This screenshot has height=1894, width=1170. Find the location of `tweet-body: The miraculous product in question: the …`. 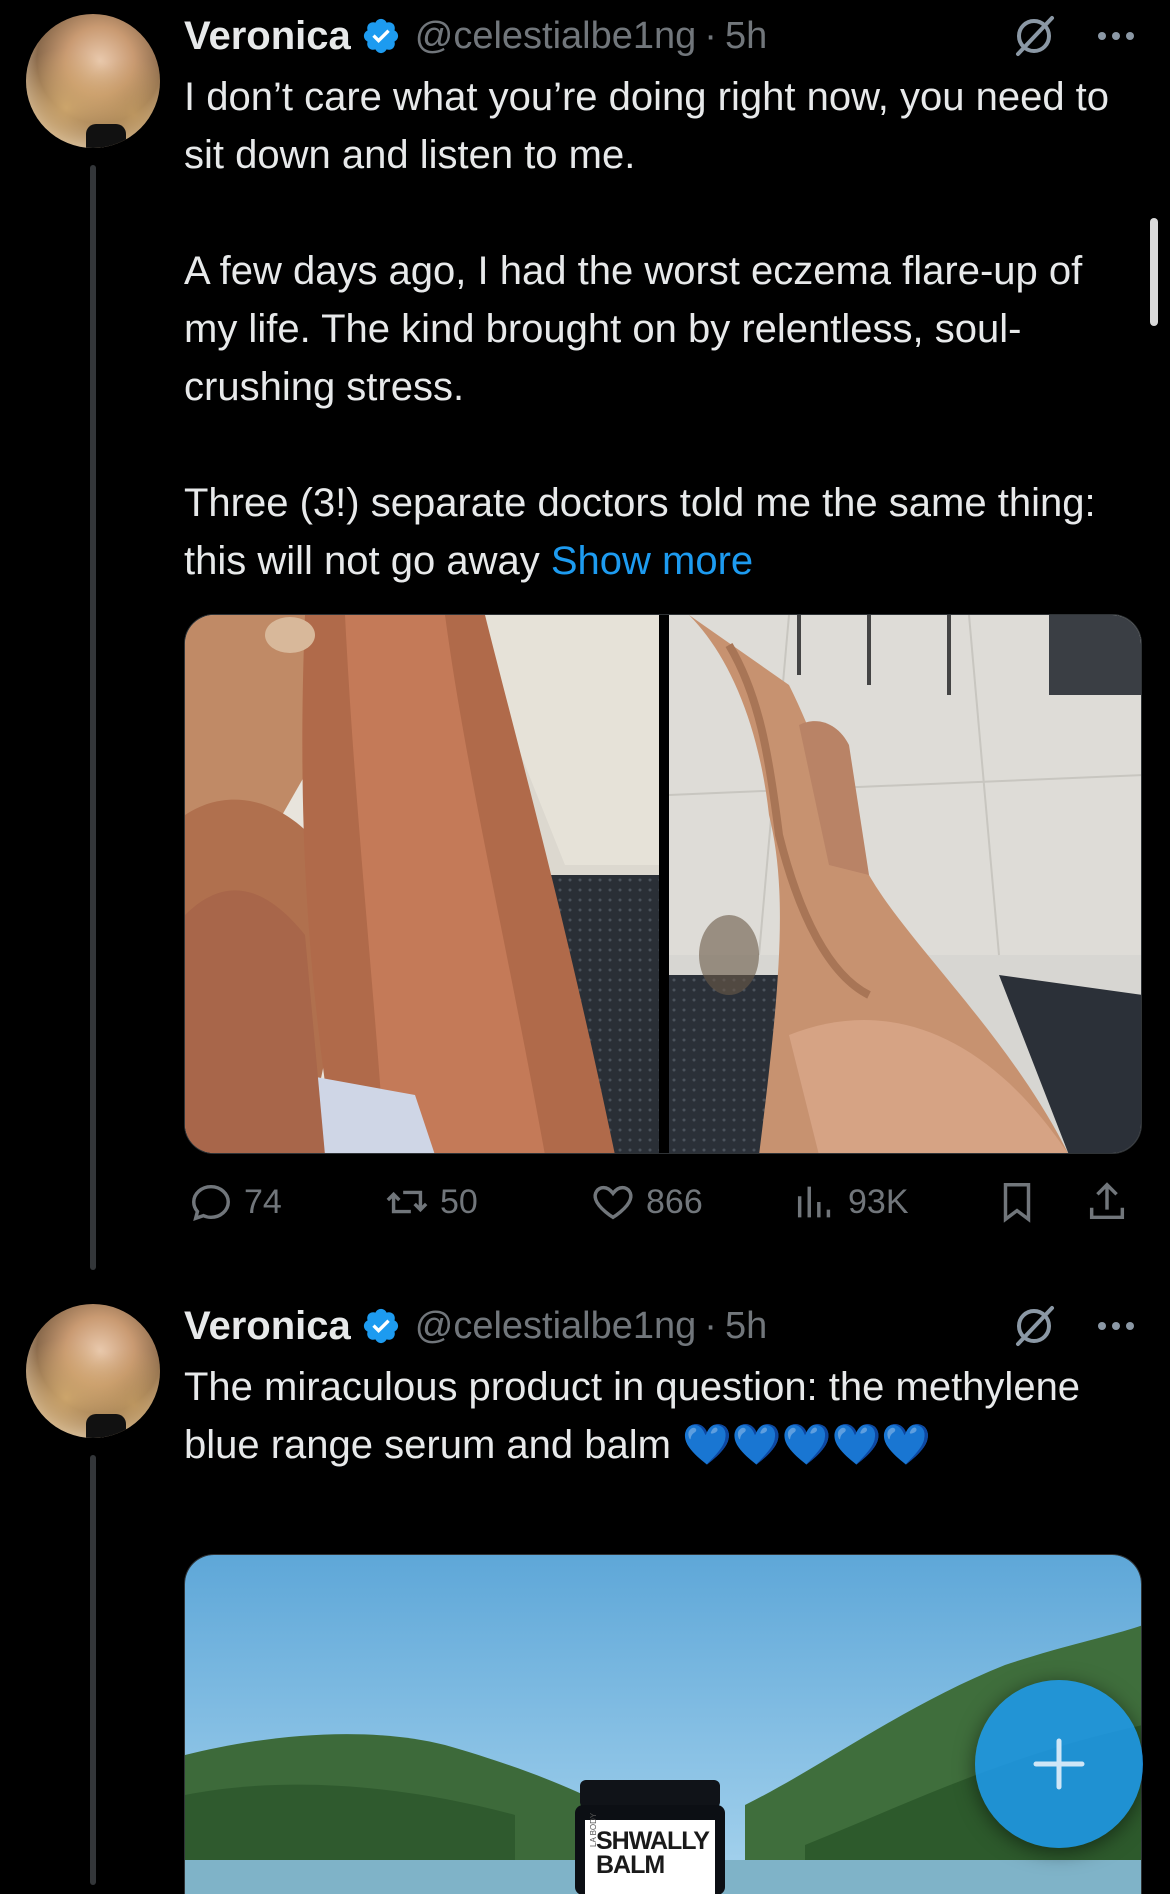

tweet-body: The miraculous product in question: the … is located at coordinates (638, 1416).